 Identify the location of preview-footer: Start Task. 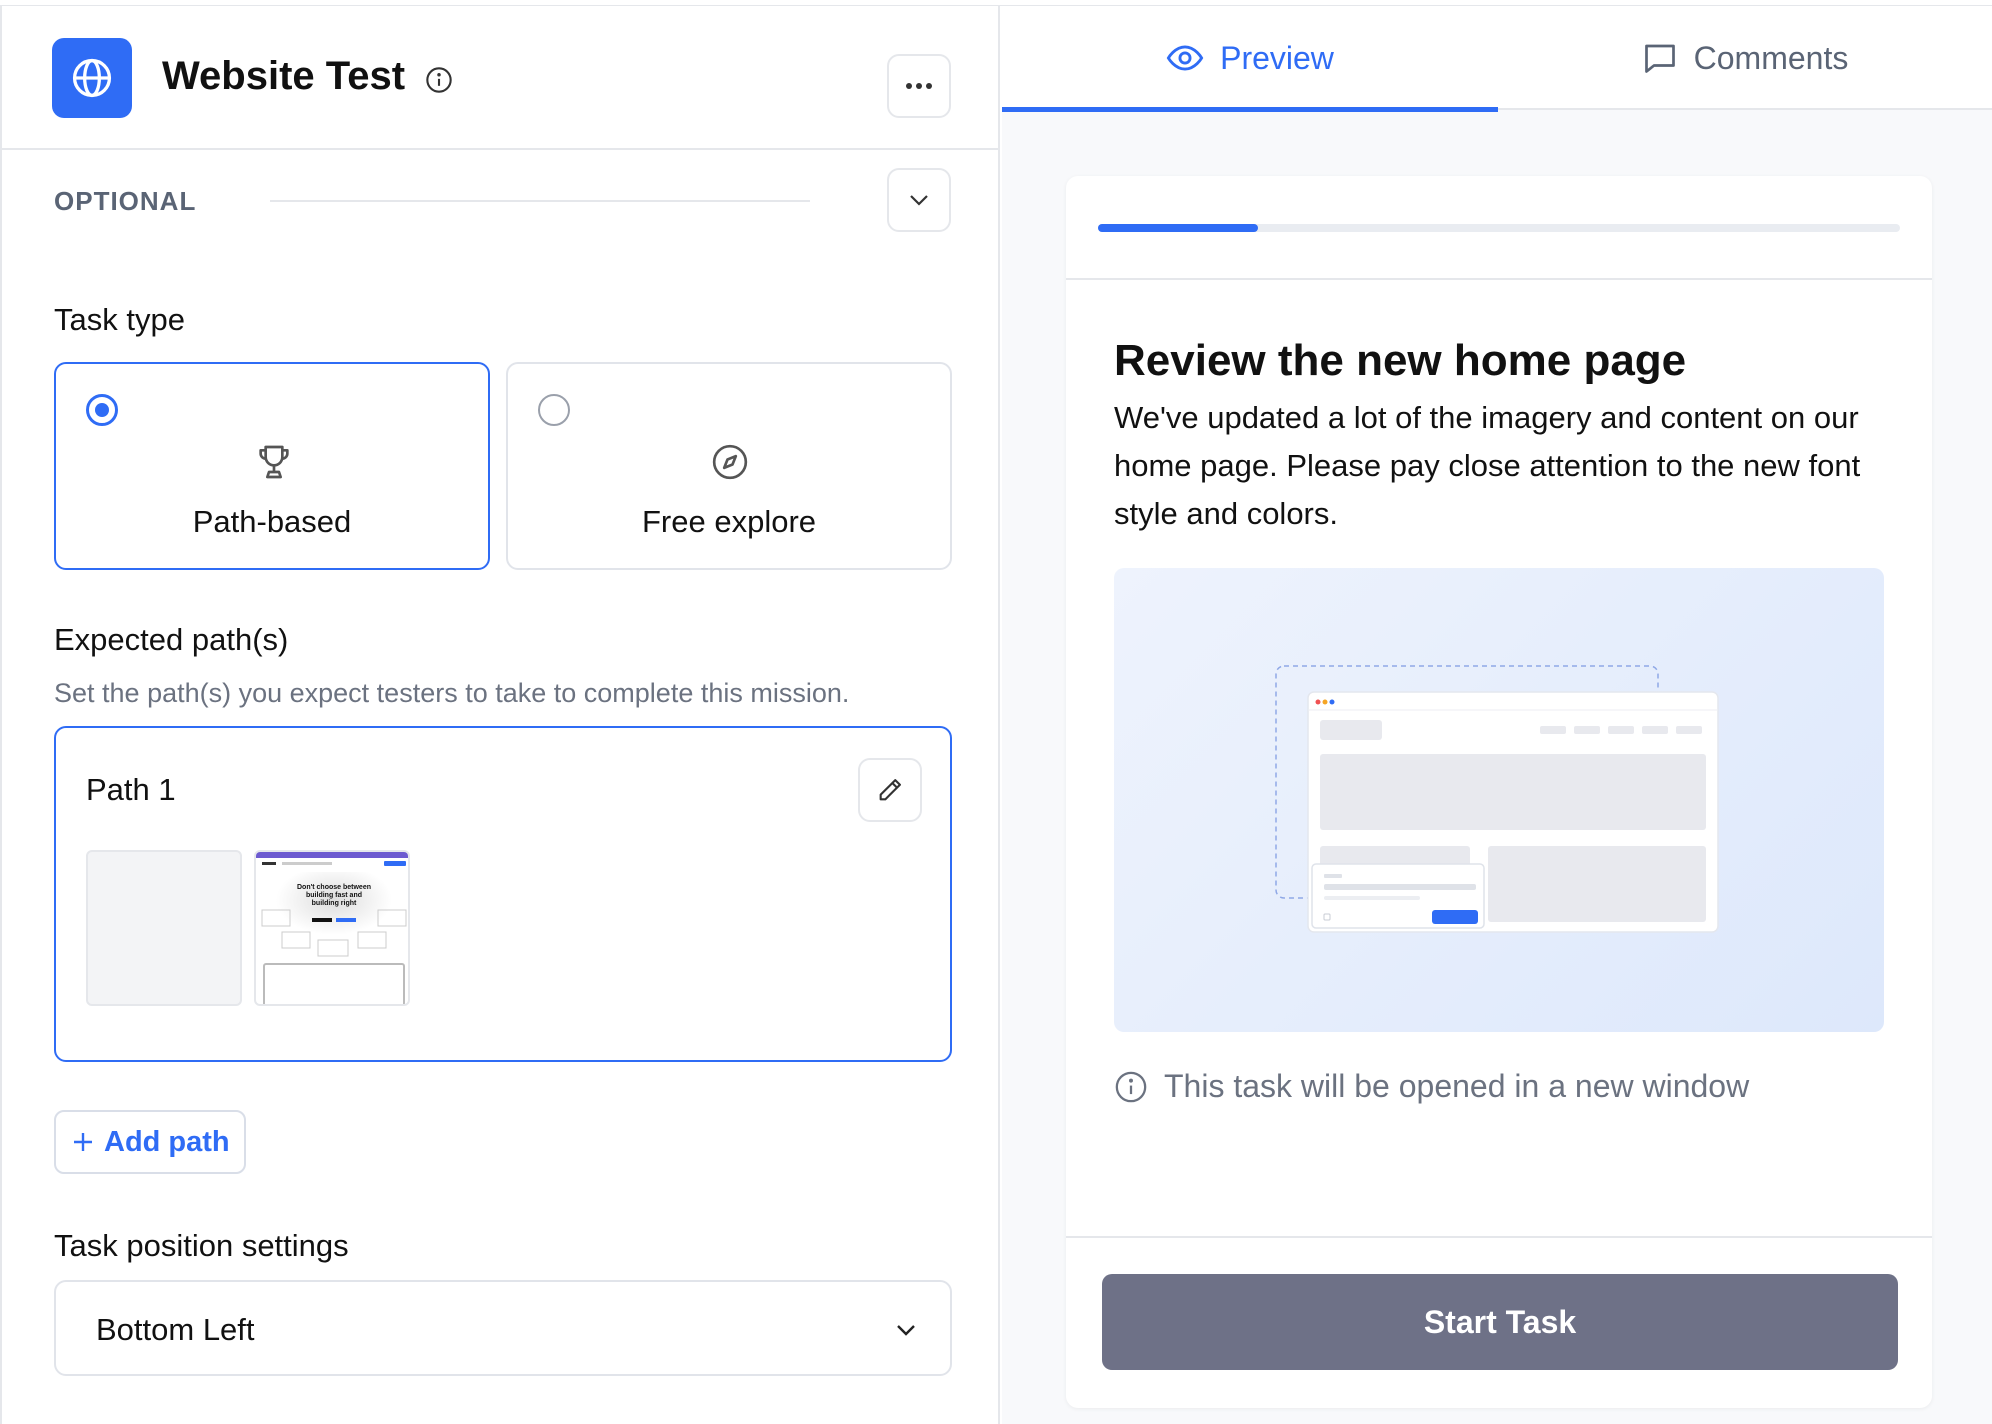
(1499, 1322).